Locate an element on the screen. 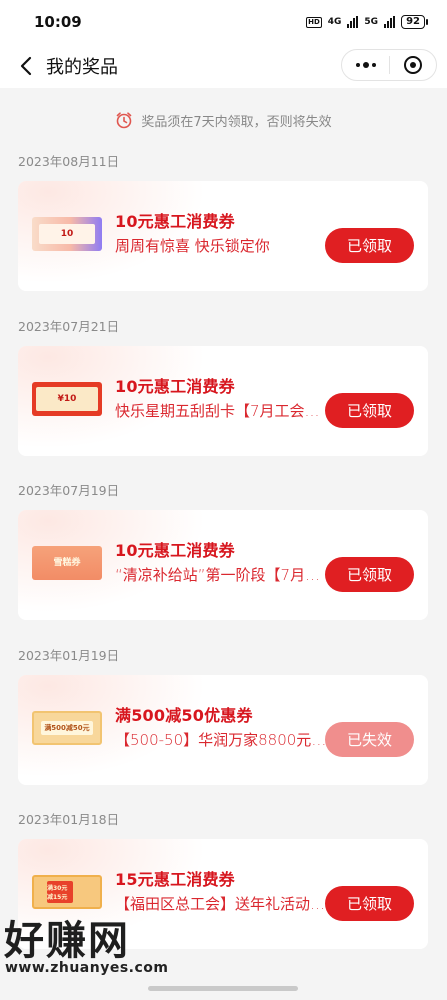  coupon-description: 【500-50】华润万家8800元优惠券 is located at coordinates (221, 740).